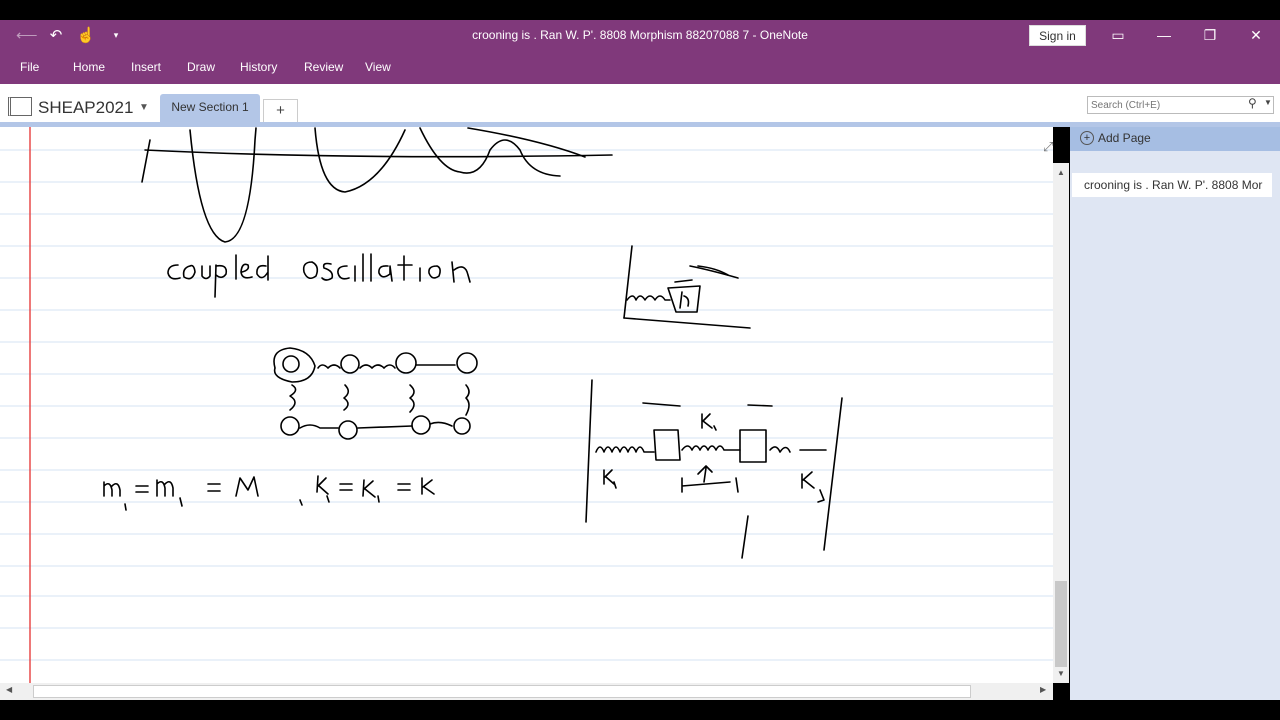  I want to click on notebook-dropdown-icon: ▼, so click(144, 107).